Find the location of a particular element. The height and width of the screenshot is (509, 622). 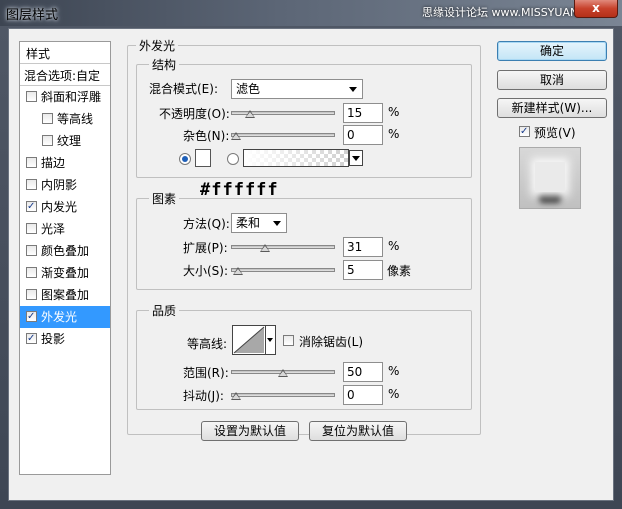

ok-button: 确定 is located at coordinates (552, 51).